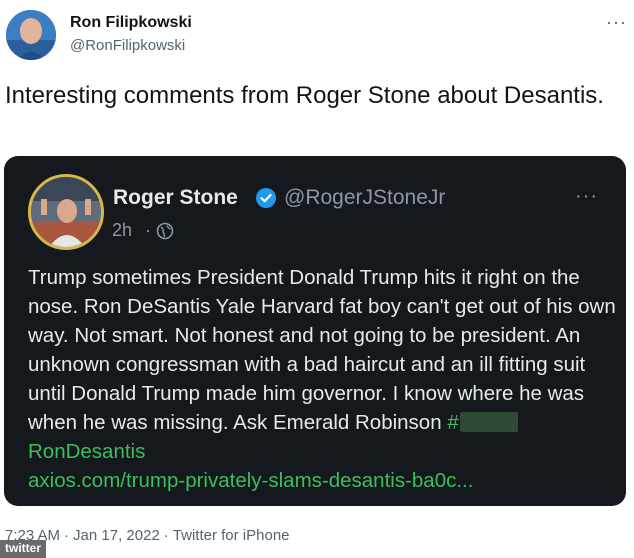 The height and width of the screenshot is (558, 634). I want to click on quoted-author-handle: @RogerJStoneJr, so click(364, 198).